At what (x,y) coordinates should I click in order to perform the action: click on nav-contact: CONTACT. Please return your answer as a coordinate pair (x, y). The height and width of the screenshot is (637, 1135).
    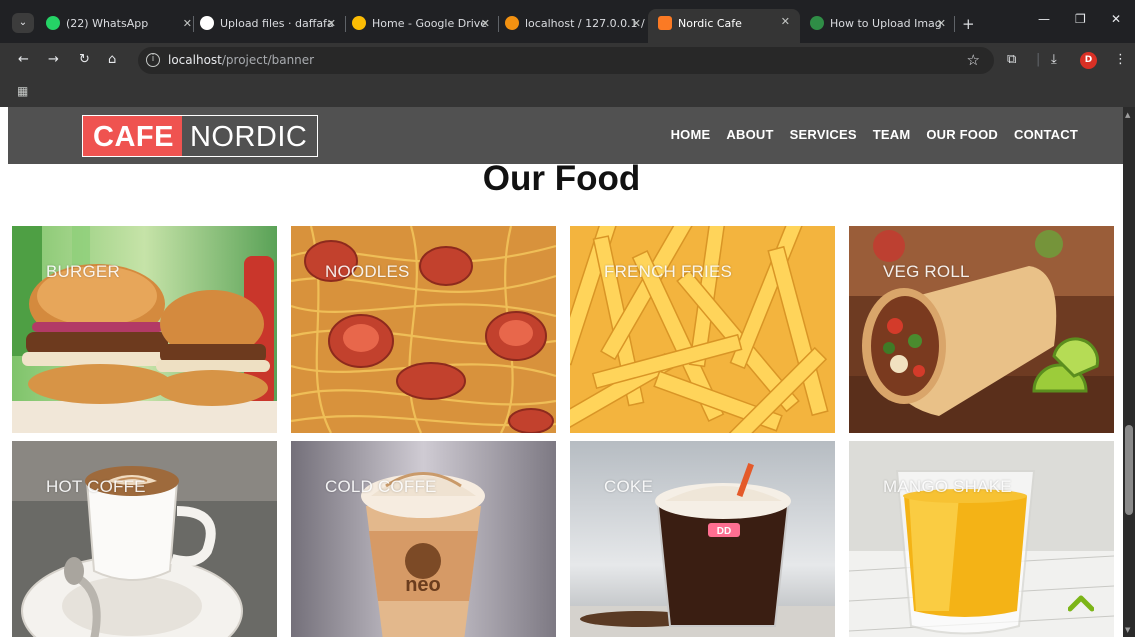
    Looking at the image, I should click on (1046, 134).